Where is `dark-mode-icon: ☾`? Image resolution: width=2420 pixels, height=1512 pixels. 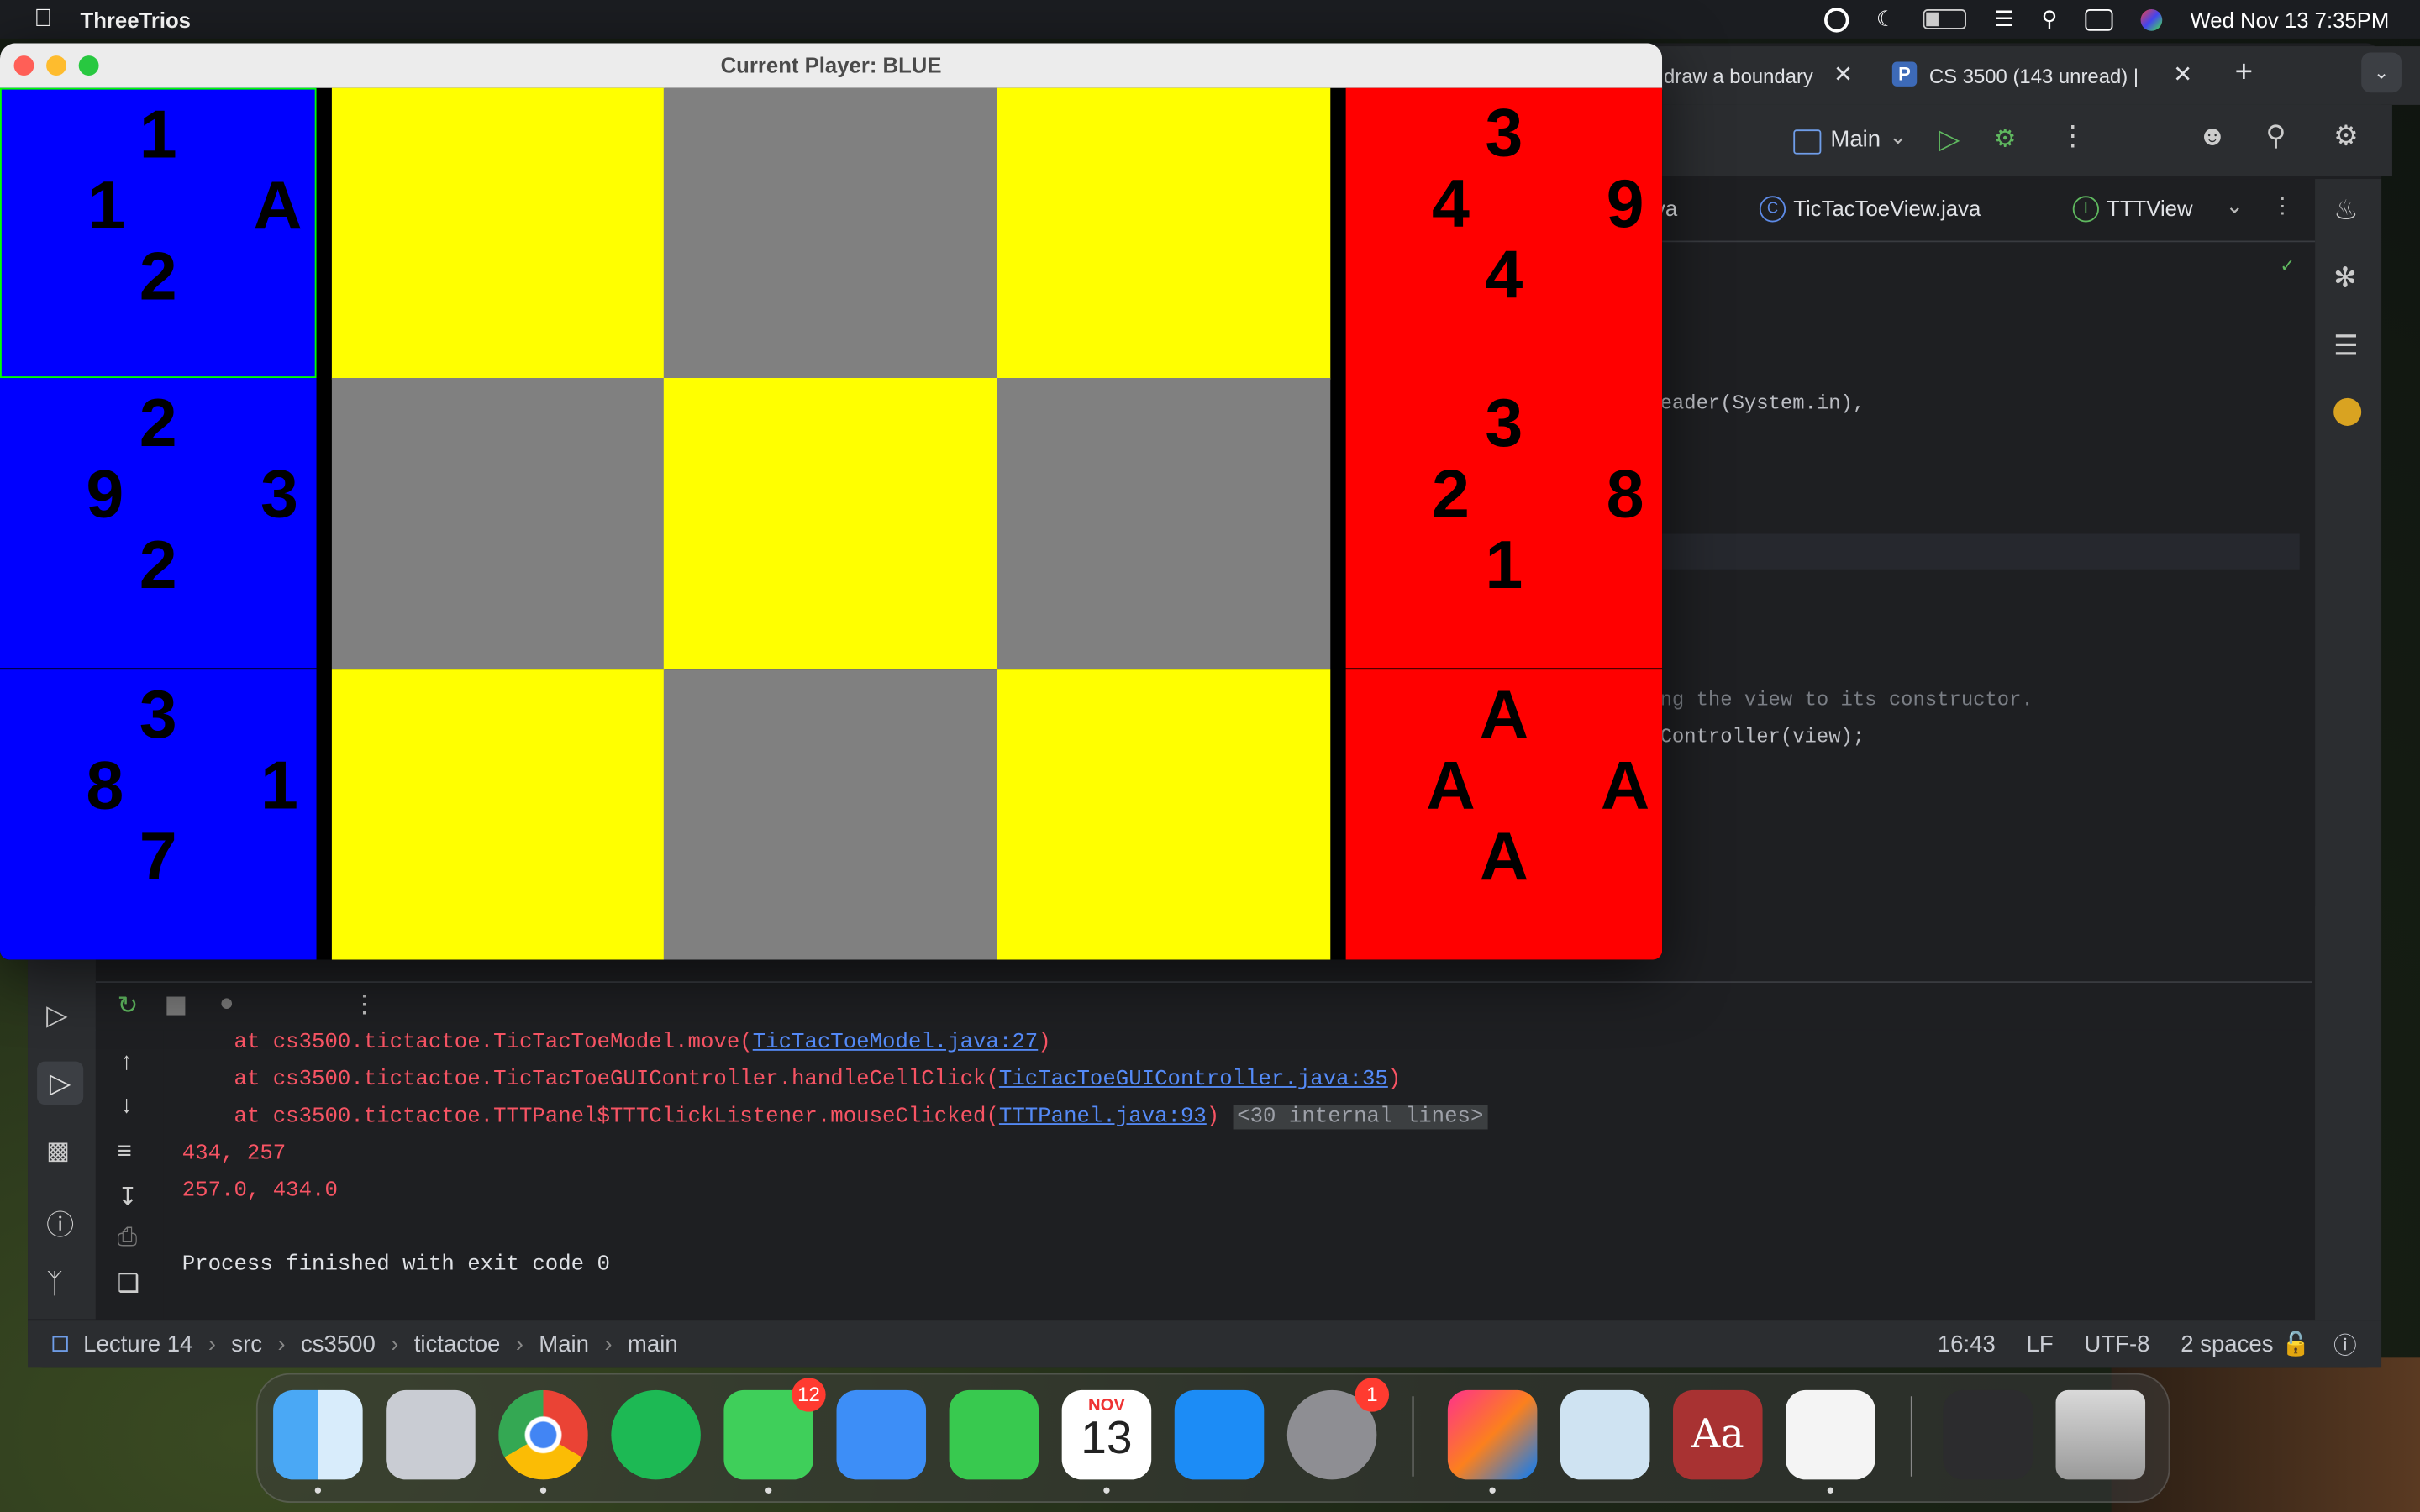
dark-mode-icon: ☾ is located at coordinates (1886, 19).